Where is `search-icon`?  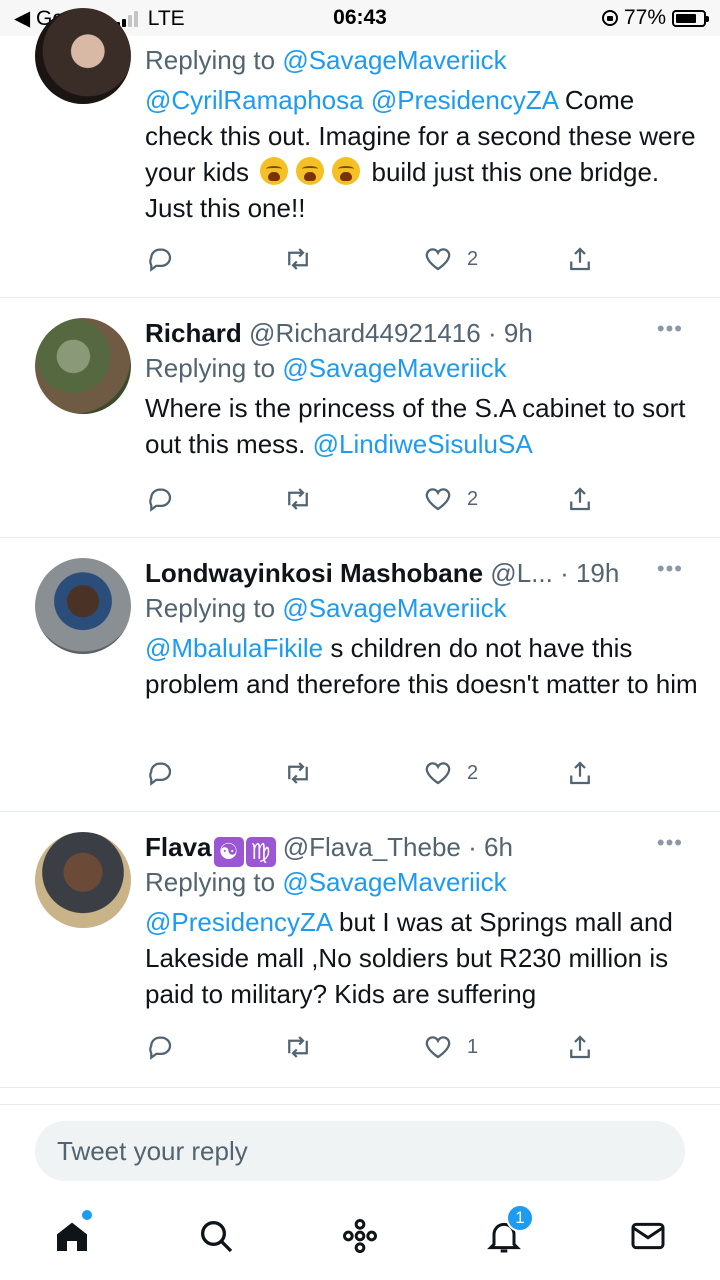
search-icon is located at coordinates (217, 1237).